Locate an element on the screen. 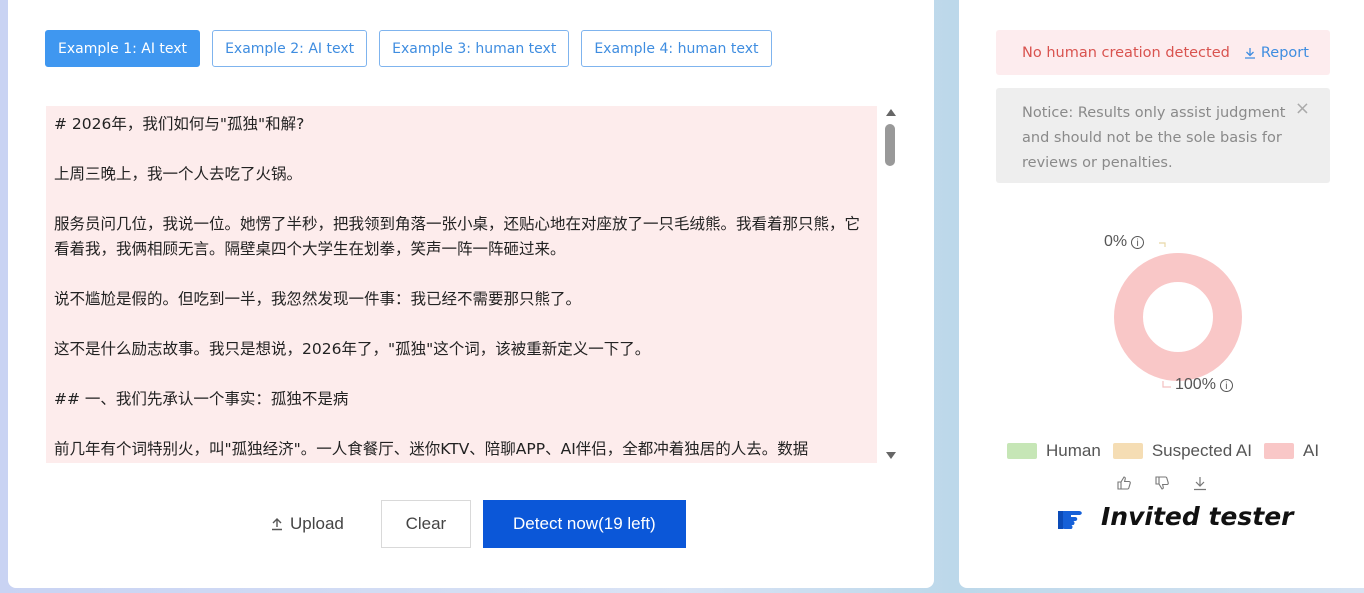 The image size is (1364, 593). scroll-up-arrow-icon is located at coordinates (891, 112).